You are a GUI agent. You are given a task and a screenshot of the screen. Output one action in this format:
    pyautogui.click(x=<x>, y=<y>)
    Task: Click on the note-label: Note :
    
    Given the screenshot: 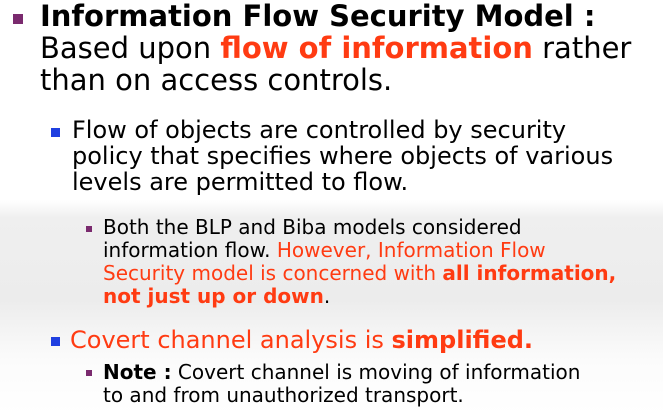 What is the action you would take?
    pyautogui.click(x=137, y=372)
    